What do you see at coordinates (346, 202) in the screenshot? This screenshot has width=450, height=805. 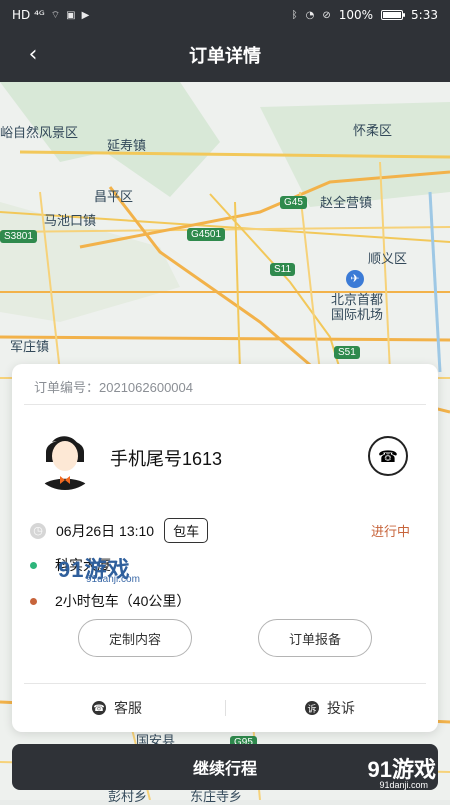 I see `map-label-zhaoquanying: 赵全营镇` at bounding box center [346, 202].